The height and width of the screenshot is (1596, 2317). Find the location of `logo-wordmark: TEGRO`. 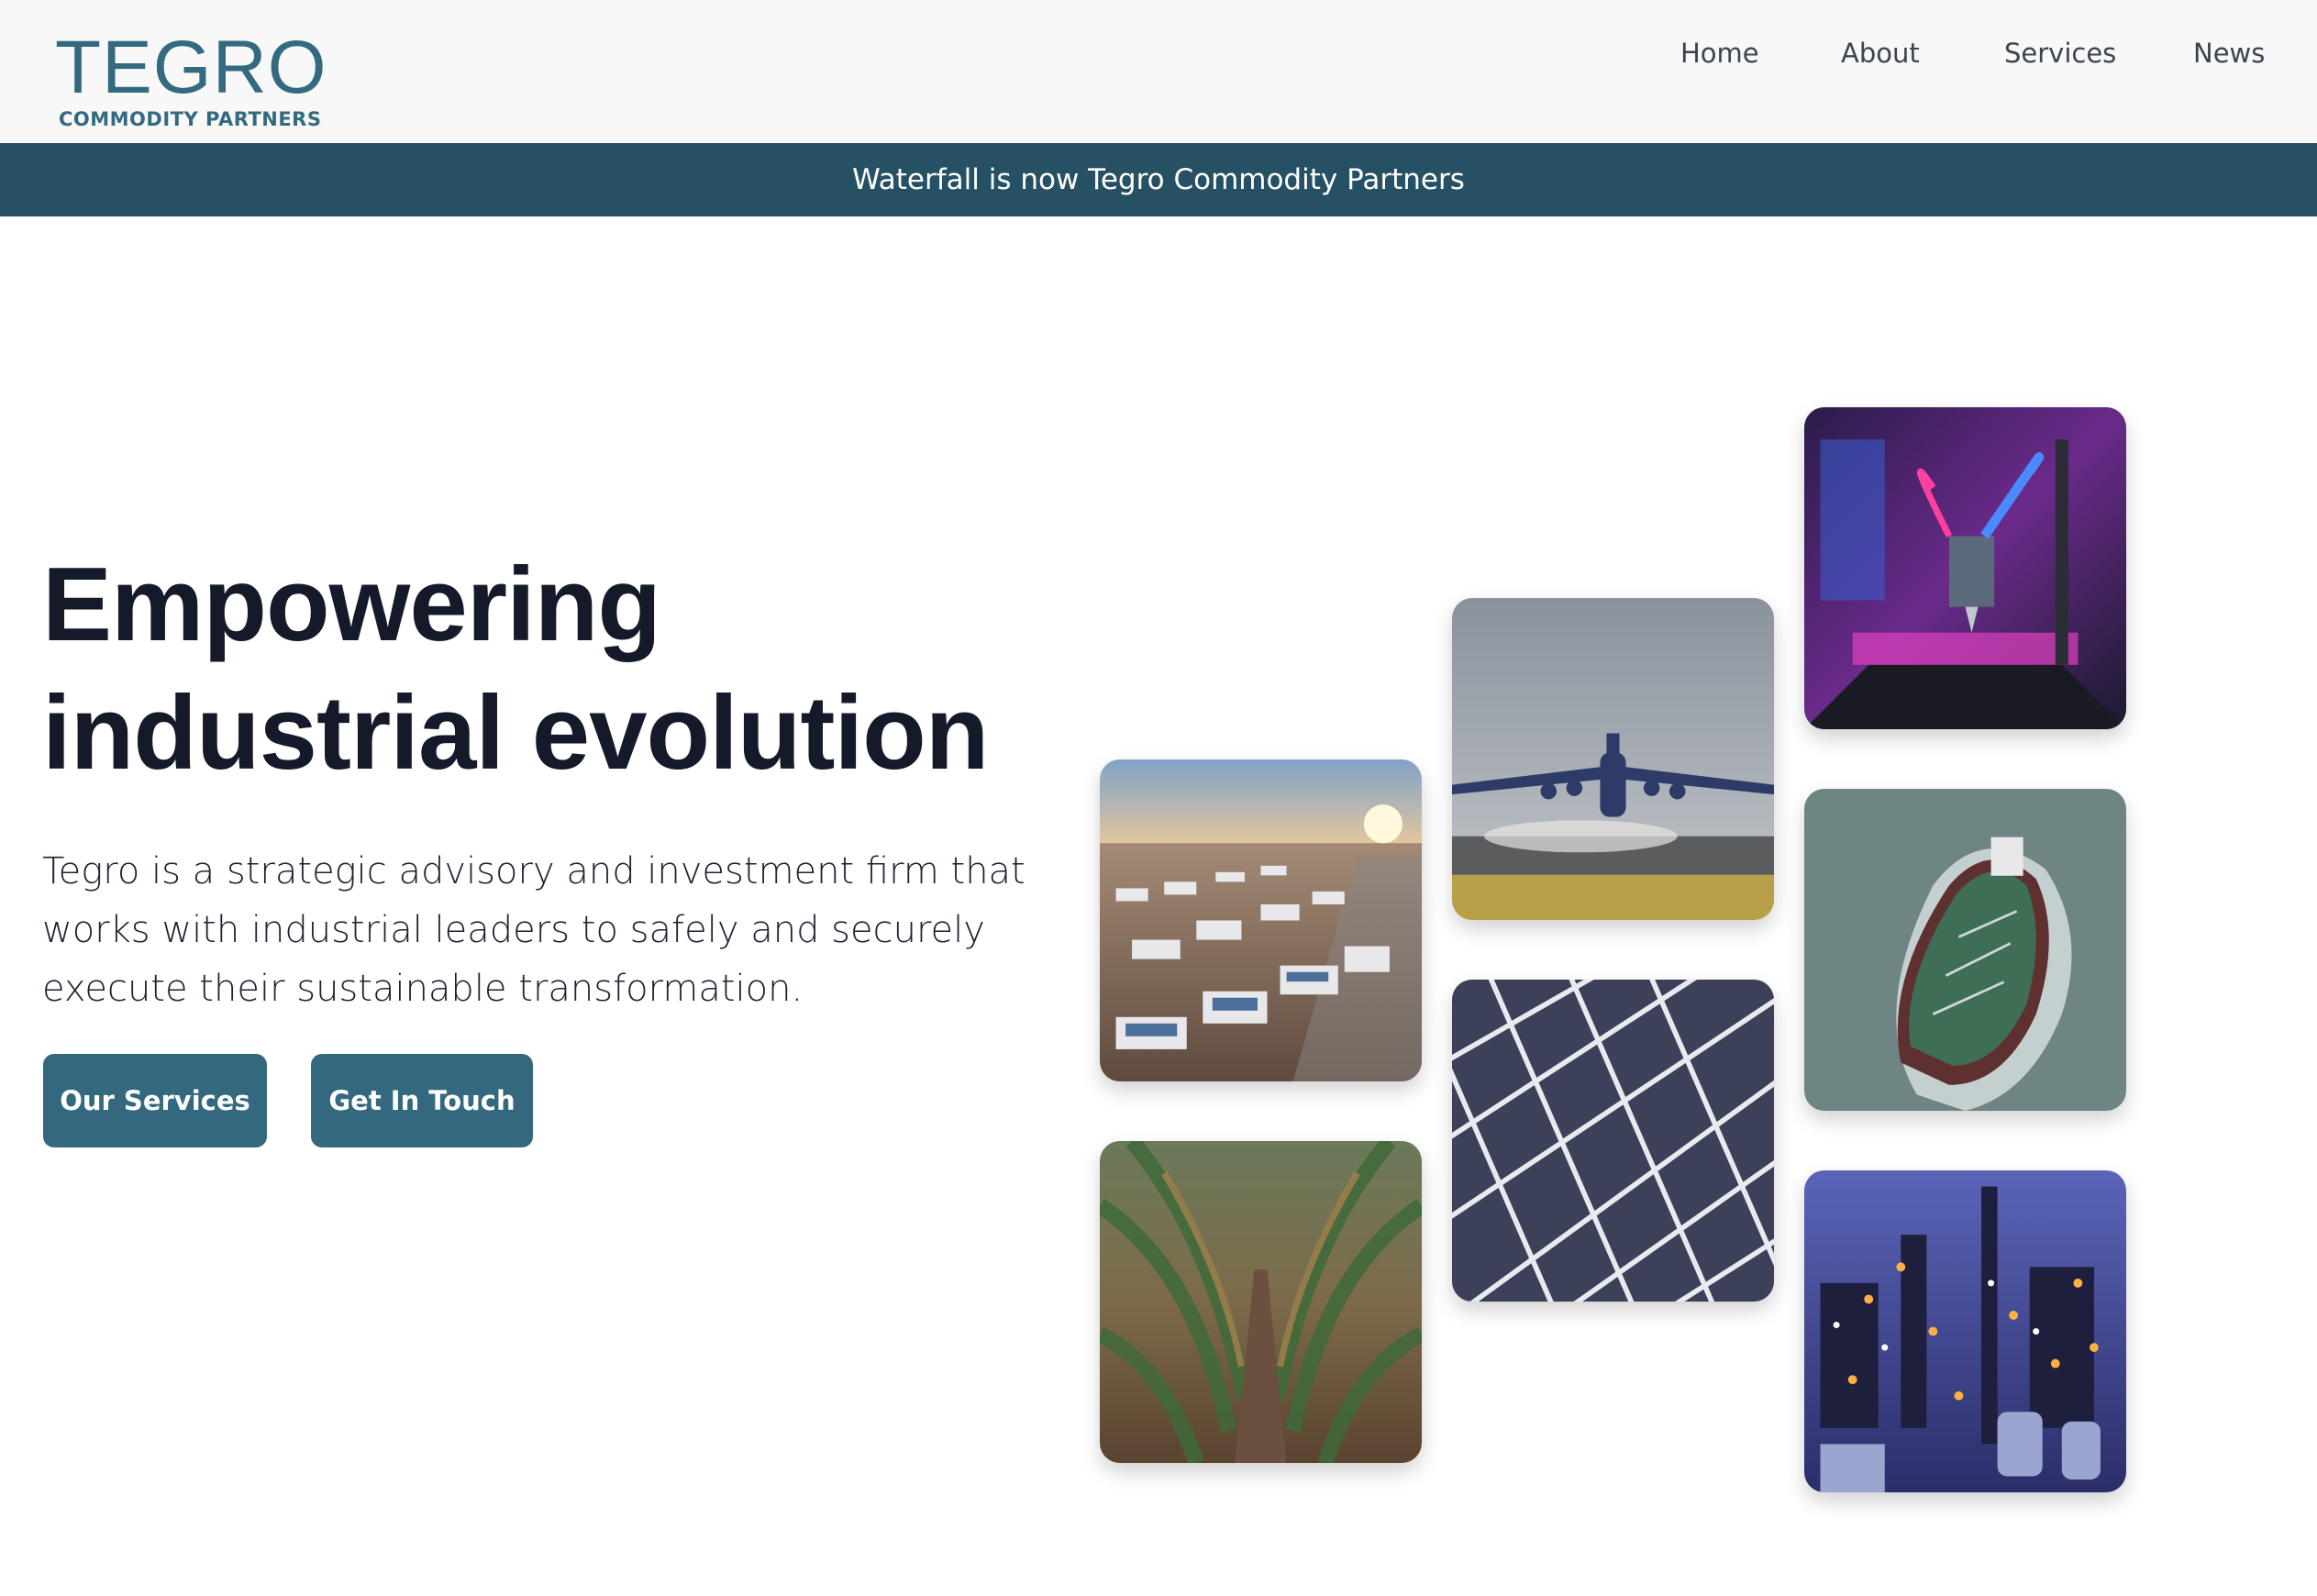

logo-wordmark: TEGRO is located at coordinates (191, 67).